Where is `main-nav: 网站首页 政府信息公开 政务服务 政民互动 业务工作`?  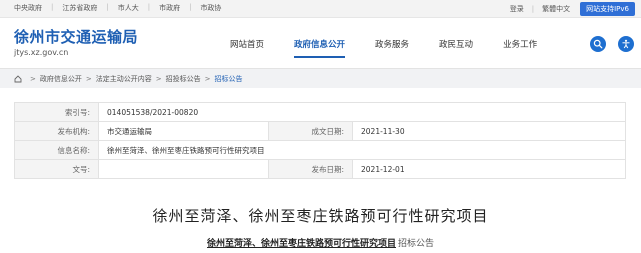
main-nav: 网站首页 政府信息公开 政务服务 政民互动 业务工作 is located at coordinates (398, 51).